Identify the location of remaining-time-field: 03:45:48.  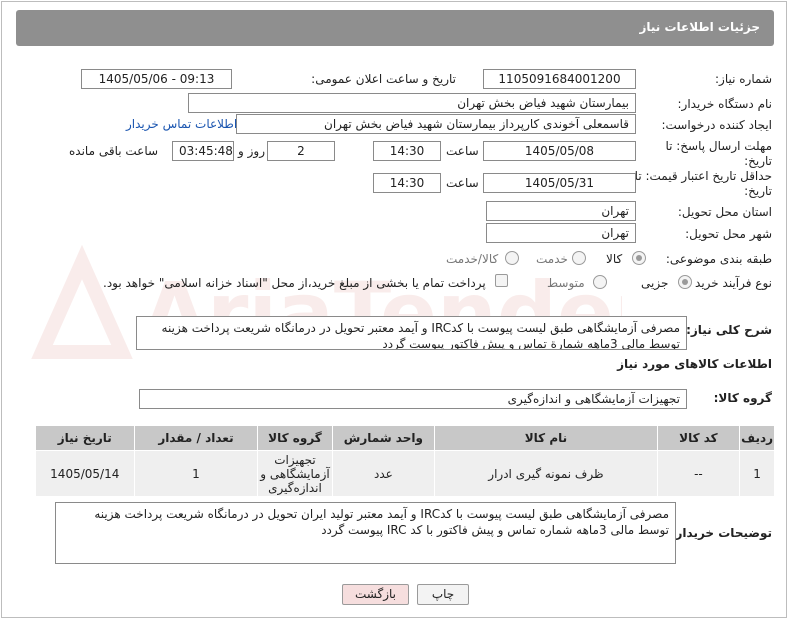
(203, 151).